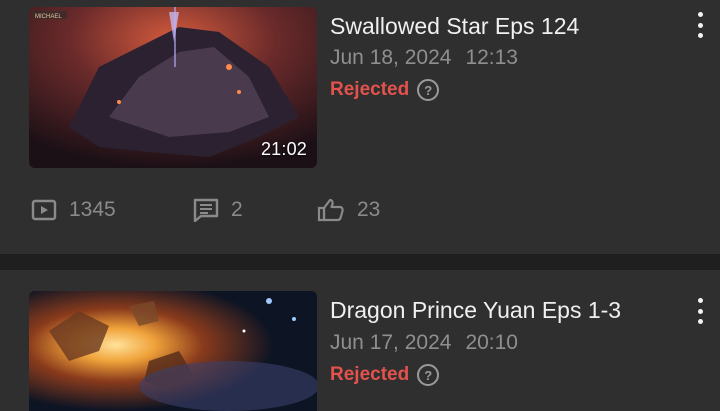 This screenshot has height=411, width=720. I want to click on play-icon, so click(44, 210).